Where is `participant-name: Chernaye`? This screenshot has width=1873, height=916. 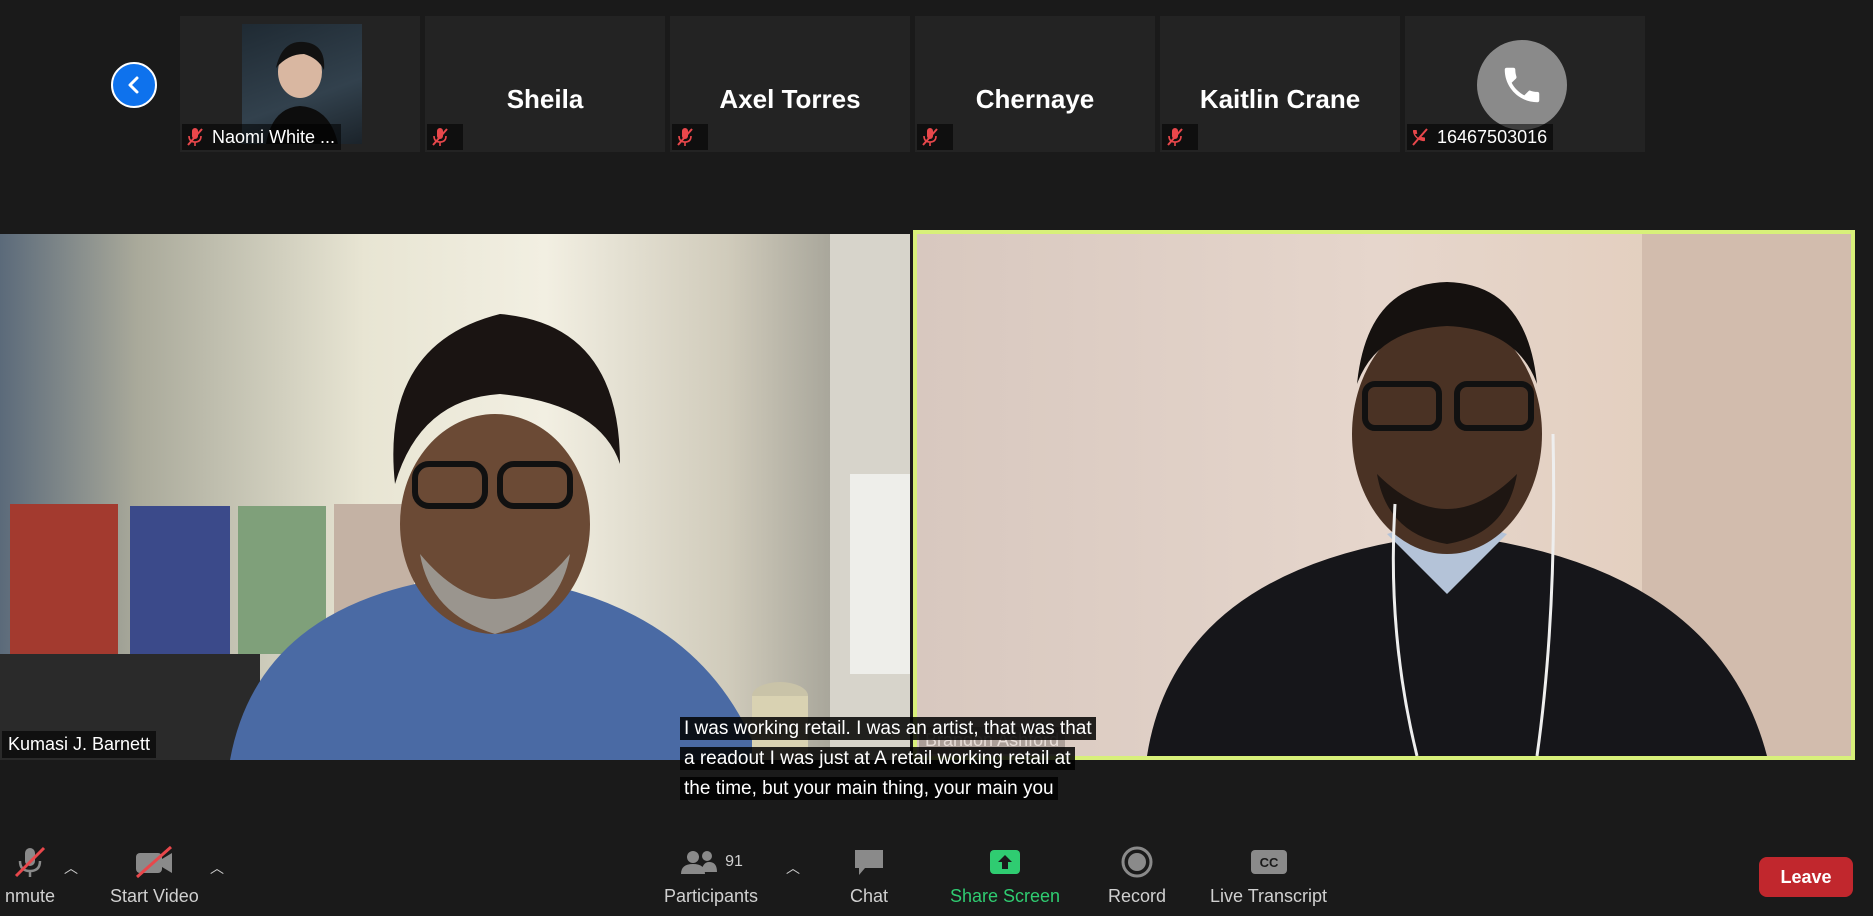 participant-name: Chernaye is located at coordinates (1035, 99).